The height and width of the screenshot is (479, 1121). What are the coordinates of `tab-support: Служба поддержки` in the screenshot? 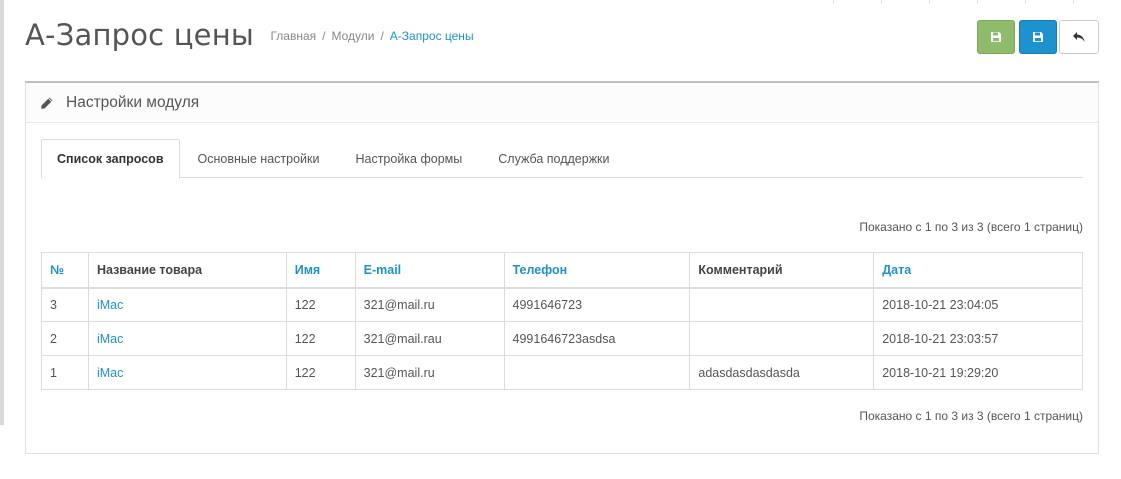 It's located at (553, 158).